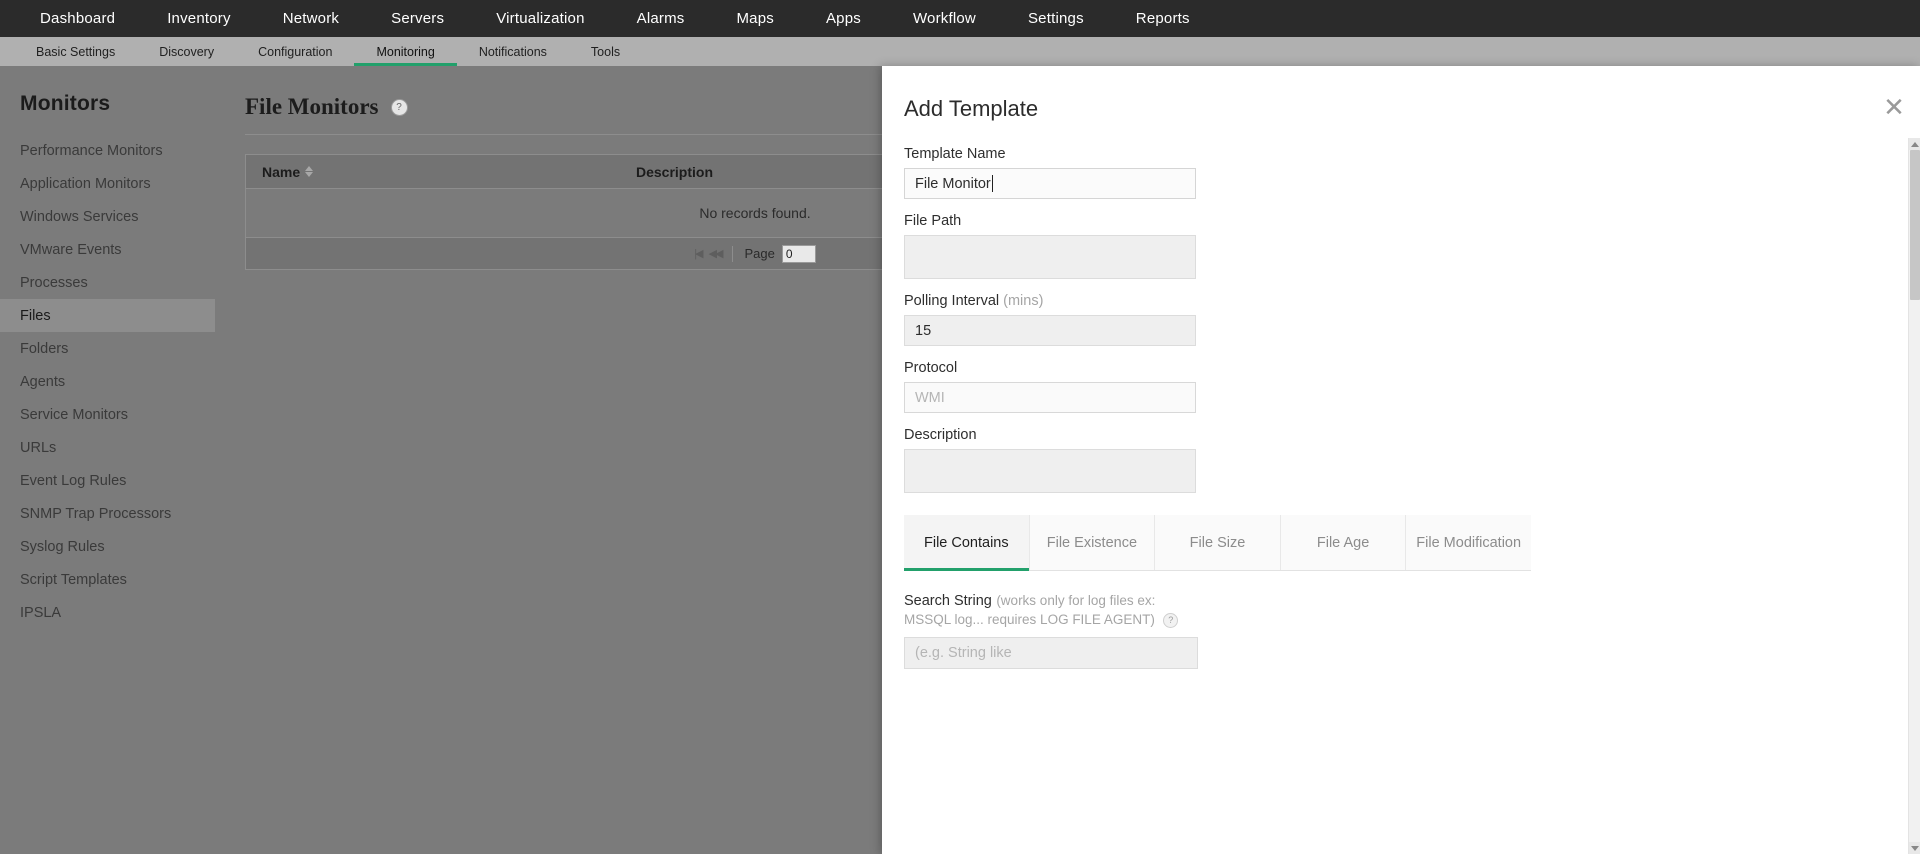 The image size is (1920, 854). What do you see at coordinates (1468, 542) in the screenshot?
I see `tab-file-modification: File Modification` at bounding box center [1468, 542].